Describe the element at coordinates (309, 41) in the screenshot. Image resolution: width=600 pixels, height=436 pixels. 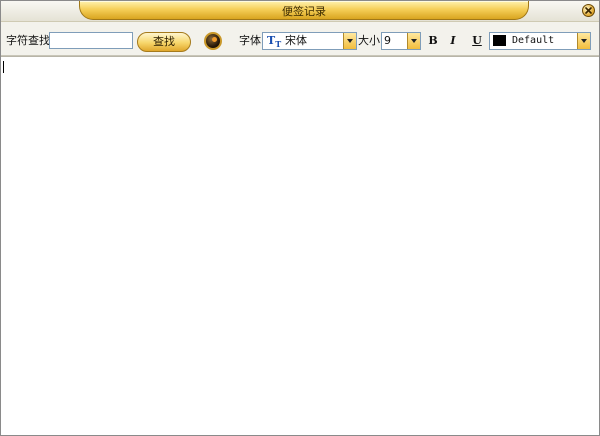
I see `font-select: TT 宋体` at that location.